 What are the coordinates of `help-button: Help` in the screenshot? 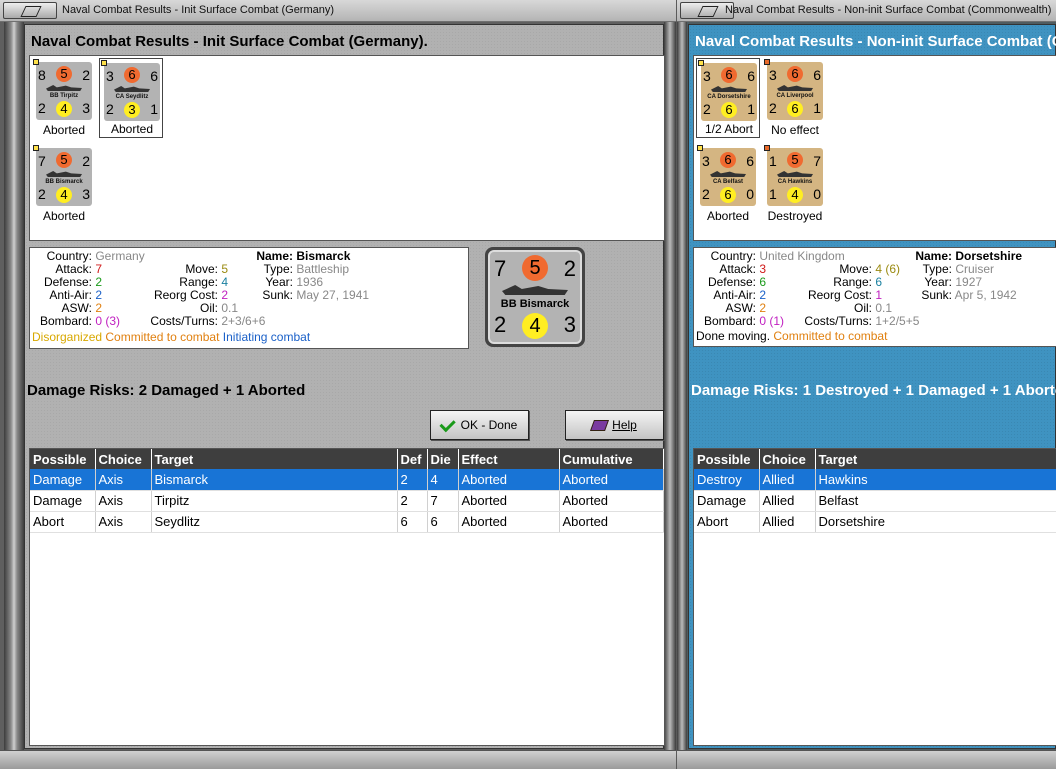 It's located at (614, 425).